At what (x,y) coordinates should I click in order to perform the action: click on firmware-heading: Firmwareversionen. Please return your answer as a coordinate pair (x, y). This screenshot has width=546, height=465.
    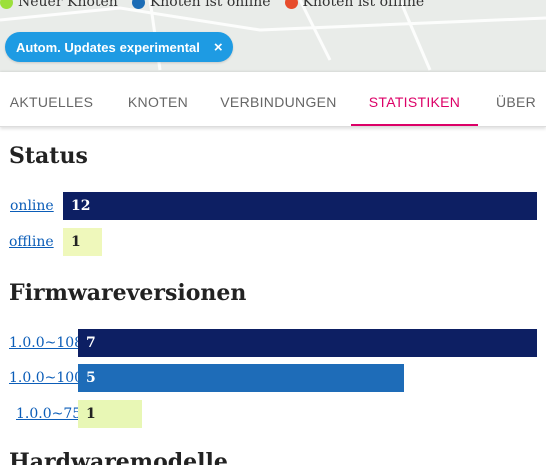
    Looking at the image, I should click on (128, 293).